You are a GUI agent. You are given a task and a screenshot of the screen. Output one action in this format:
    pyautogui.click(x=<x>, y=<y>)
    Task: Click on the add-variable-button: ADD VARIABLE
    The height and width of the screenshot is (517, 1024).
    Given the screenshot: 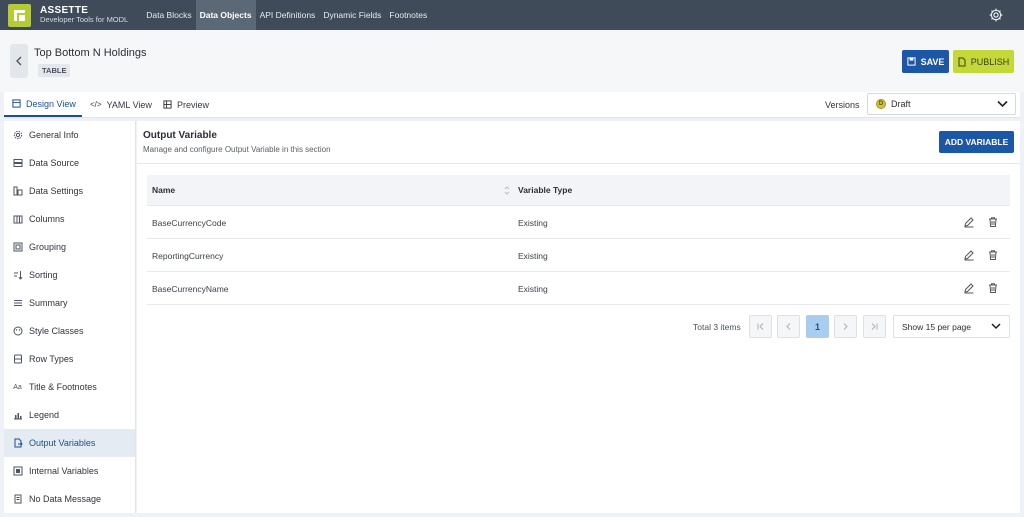 What is the action you would take?
    pyautogui.click(x=976, y=142)
    